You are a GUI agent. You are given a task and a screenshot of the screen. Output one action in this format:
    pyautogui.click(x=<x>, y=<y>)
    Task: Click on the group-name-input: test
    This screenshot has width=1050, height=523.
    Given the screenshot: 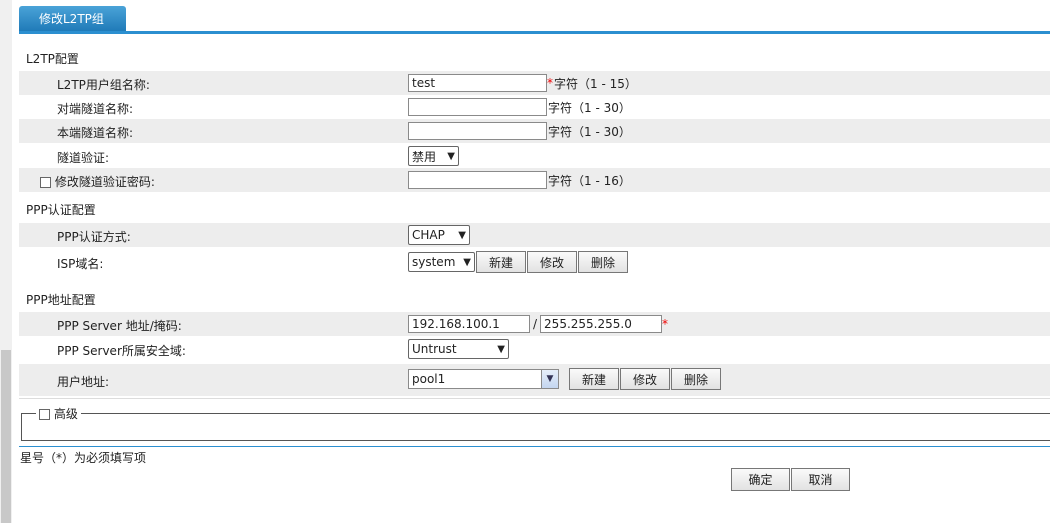 What is the action you would take?
    pyautogui.click(x=477, y=83)
    